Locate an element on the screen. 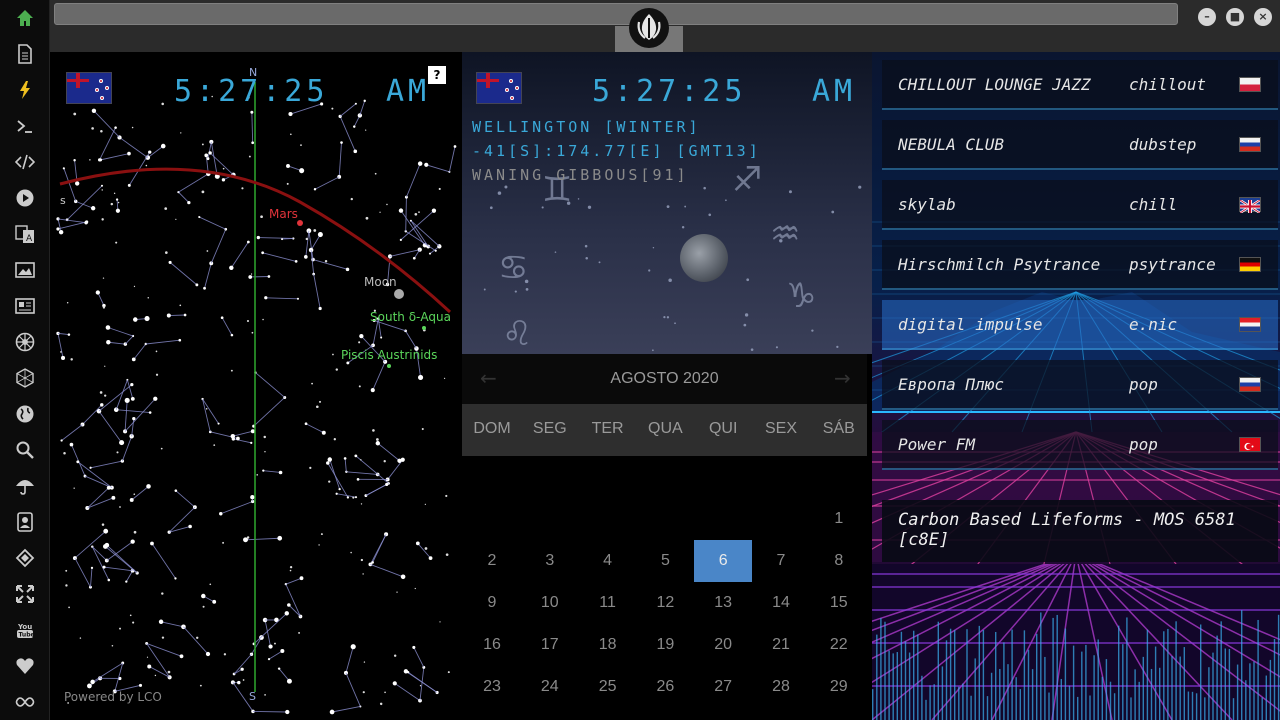 This screenshot has height=720, width=1280. play-icon is located at coordinates (25, 198).